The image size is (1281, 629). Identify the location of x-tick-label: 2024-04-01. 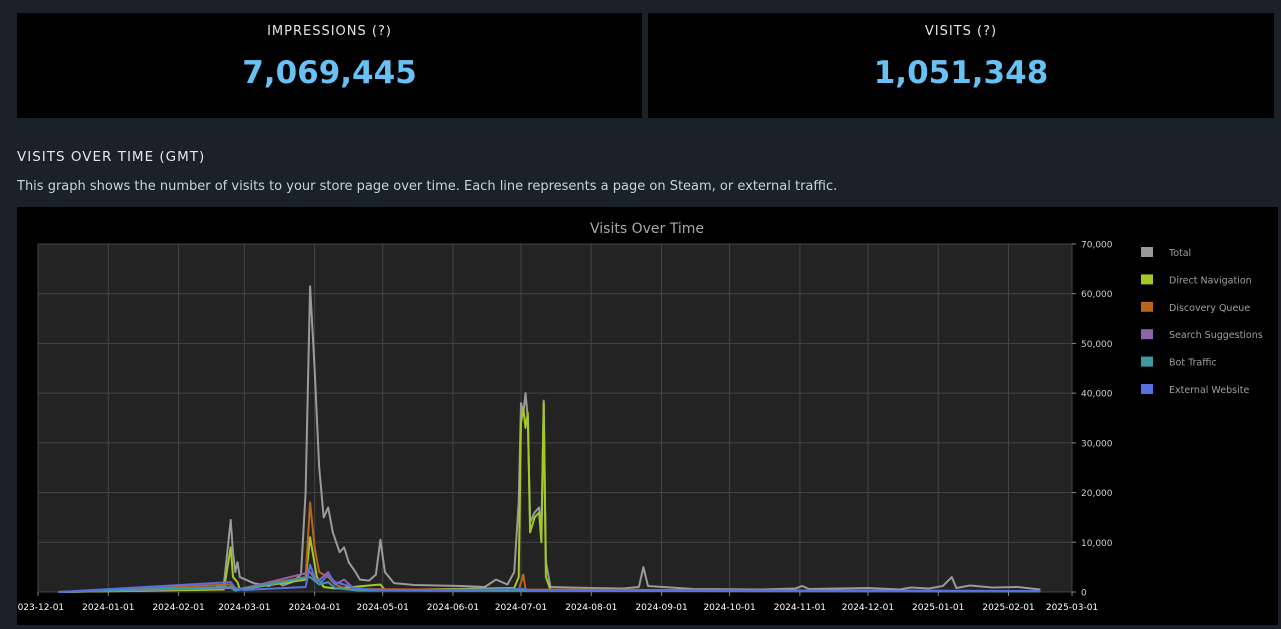
(314, 608).